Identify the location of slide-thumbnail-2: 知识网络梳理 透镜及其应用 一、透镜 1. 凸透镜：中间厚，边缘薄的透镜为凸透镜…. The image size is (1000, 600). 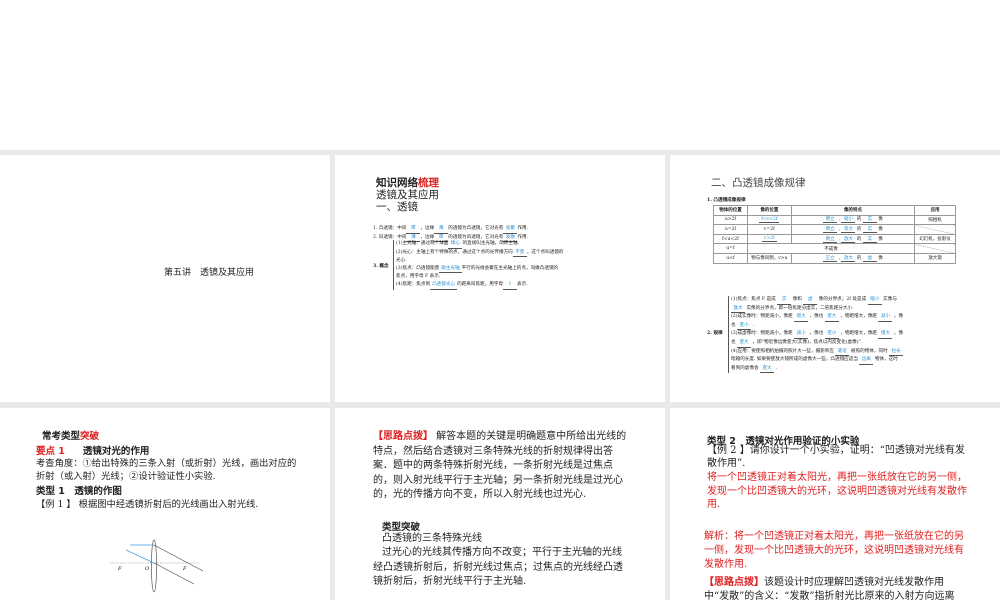
(500, 278).